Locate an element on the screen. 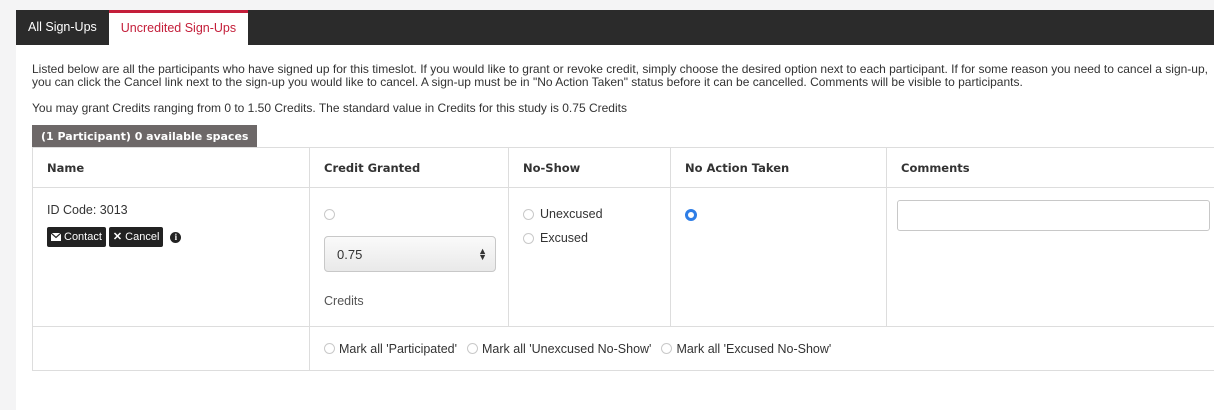  comments-cell is located at coordinates (1050, 257).